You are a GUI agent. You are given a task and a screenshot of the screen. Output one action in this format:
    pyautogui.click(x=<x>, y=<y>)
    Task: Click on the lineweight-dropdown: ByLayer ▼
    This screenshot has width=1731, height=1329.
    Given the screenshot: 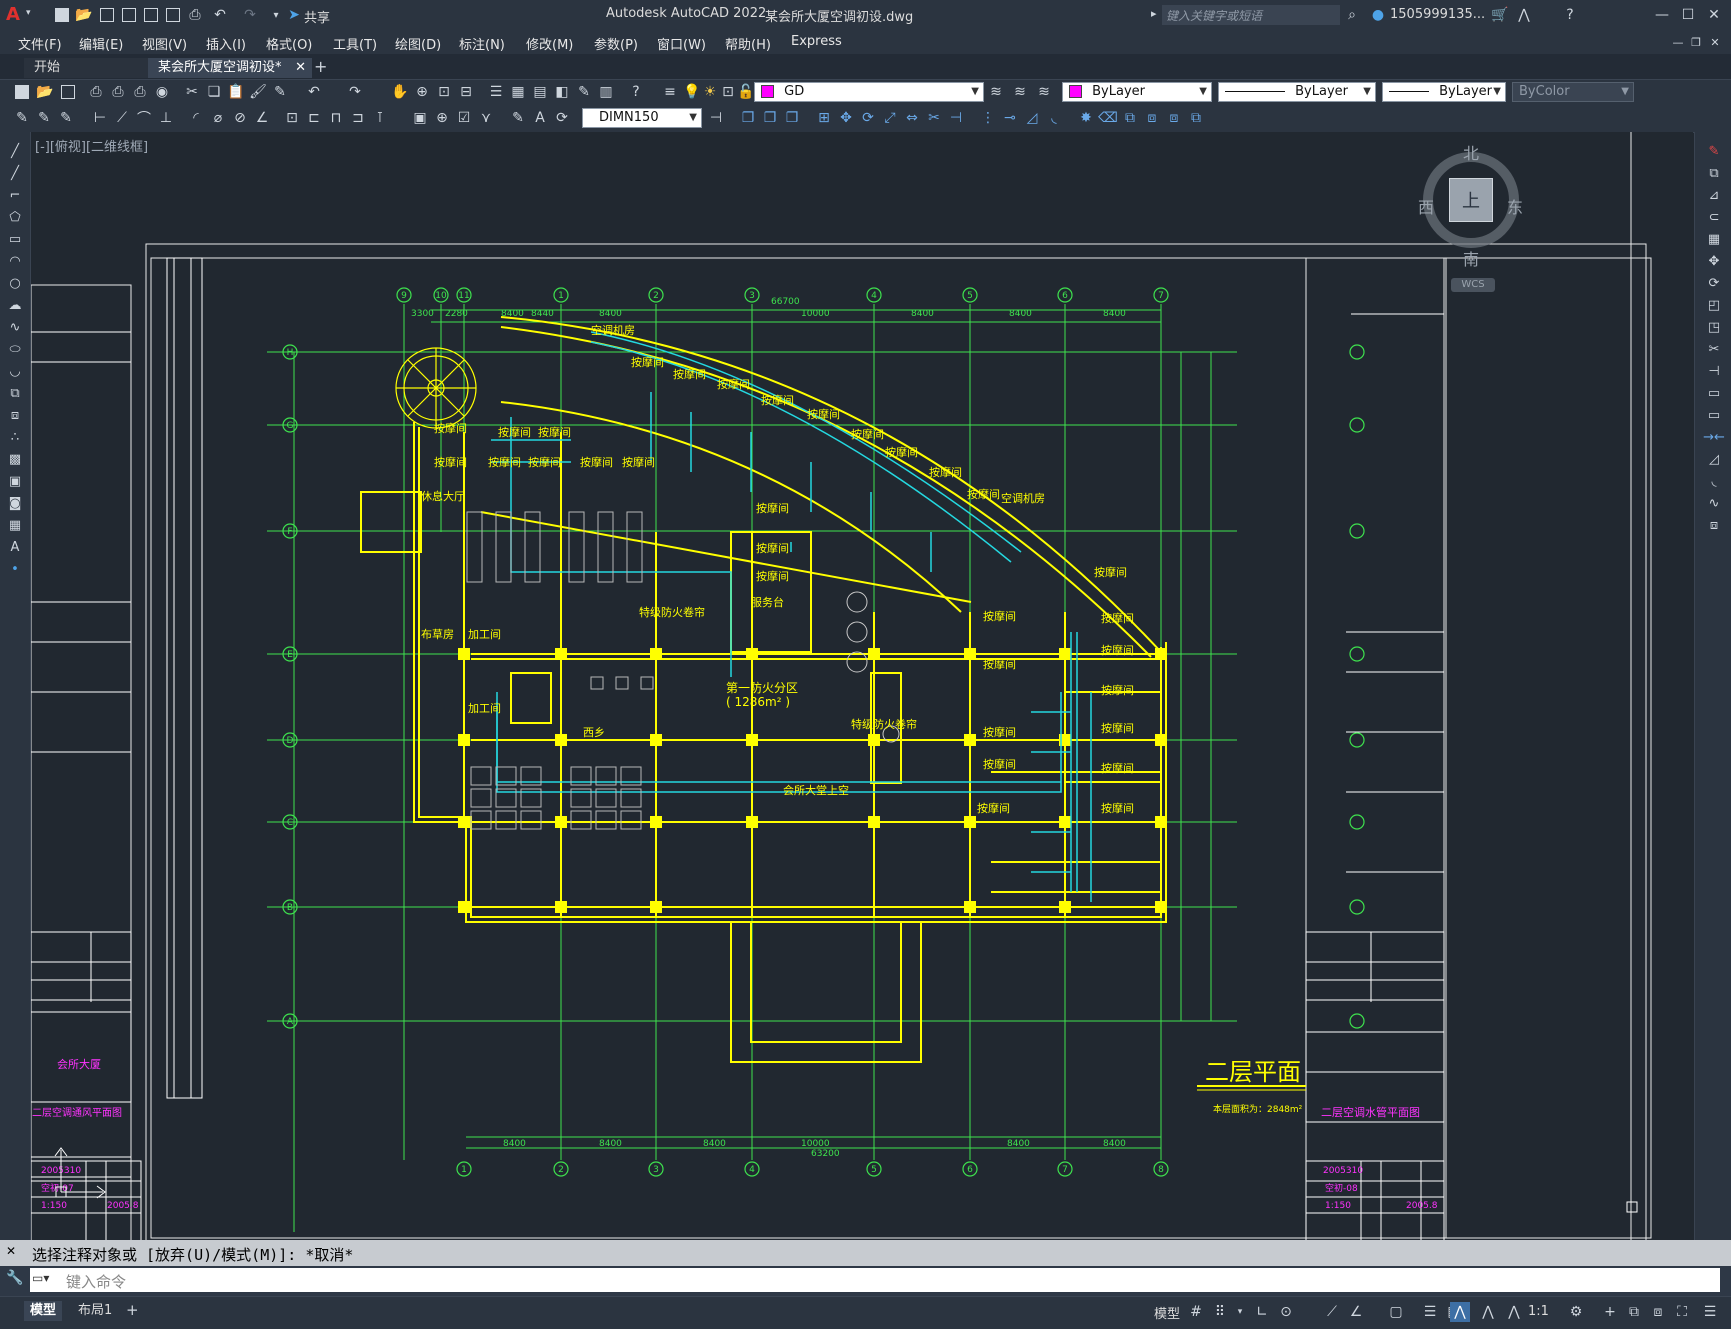 What is the action you would take?
    pyautogui.click(x=1444, y=92)
    